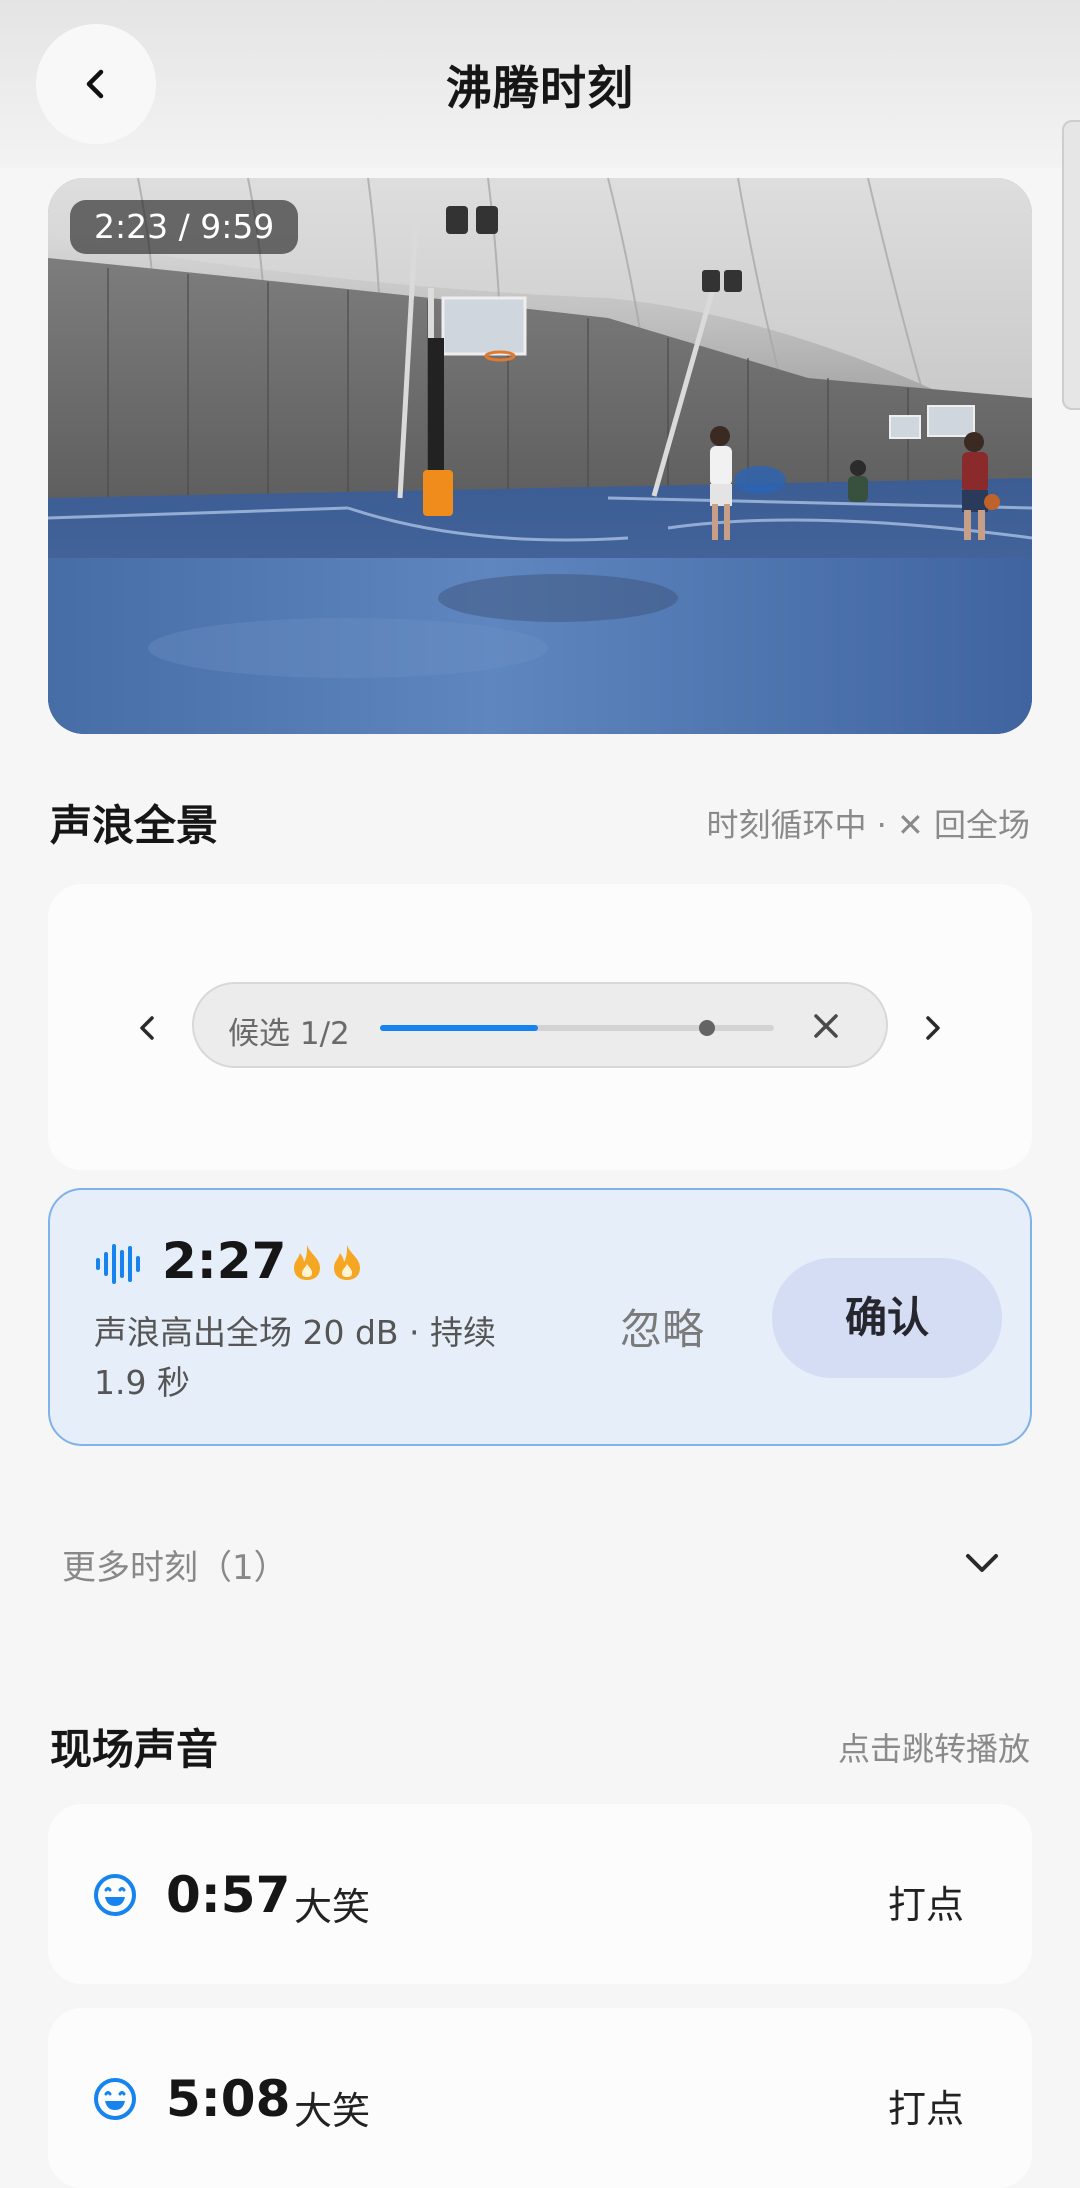 This screenshot has width=1080, height=2188. I want to click on video-timestamp: 2:23 / 9:59, so click(184, 227).